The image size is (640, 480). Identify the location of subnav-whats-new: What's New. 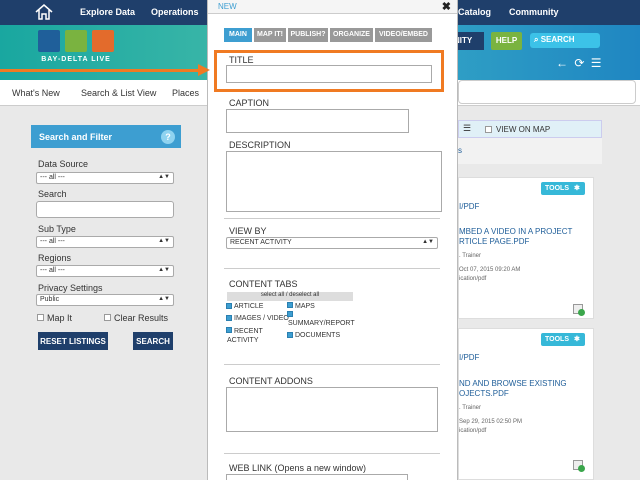
(36, 93).